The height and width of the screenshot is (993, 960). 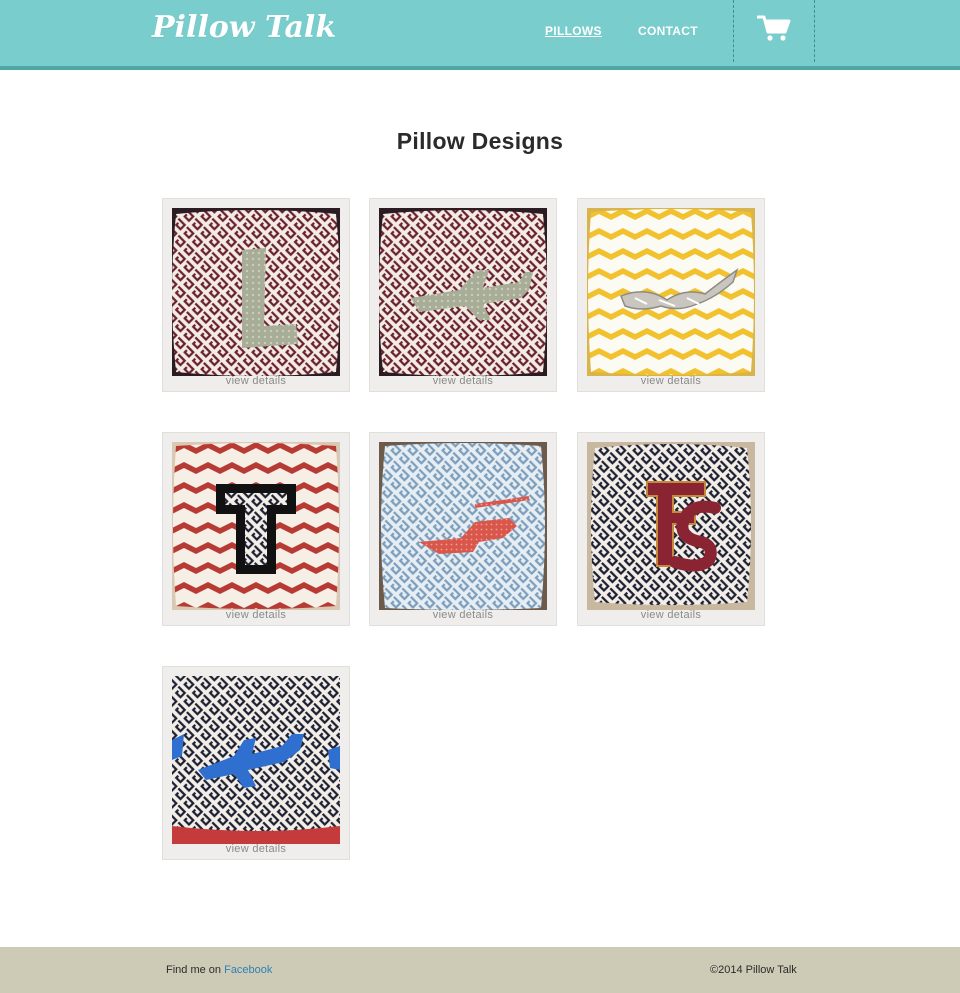 What do you see at coordinates (671, 526) in the screenshot?
I see `product-image-fsu` at bounding box center [671, 526].